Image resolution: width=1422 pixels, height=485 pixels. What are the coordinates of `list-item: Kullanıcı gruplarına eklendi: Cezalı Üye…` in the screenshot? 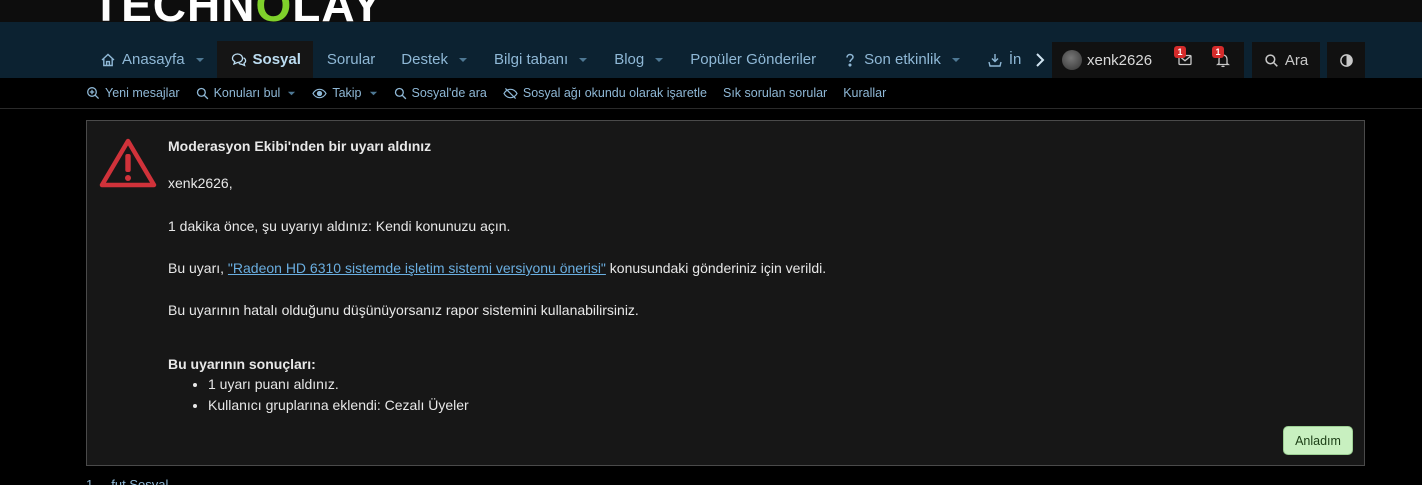 It's located at (338, 405).